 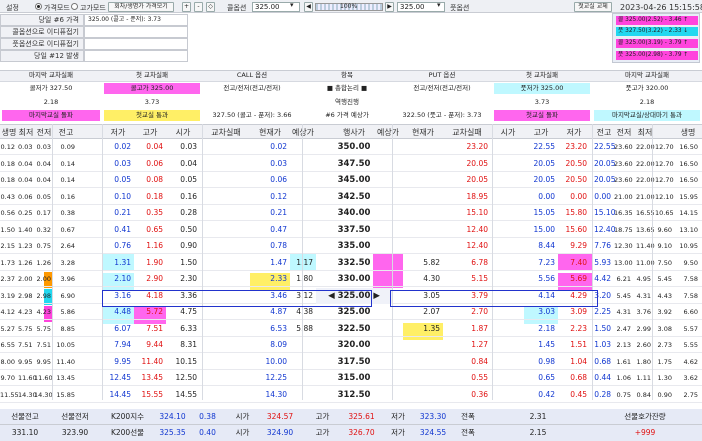 What do you see at coordinates (38, 6) in the screenshot?
I see `radio-price-mode` at bounding box center [38, 6].